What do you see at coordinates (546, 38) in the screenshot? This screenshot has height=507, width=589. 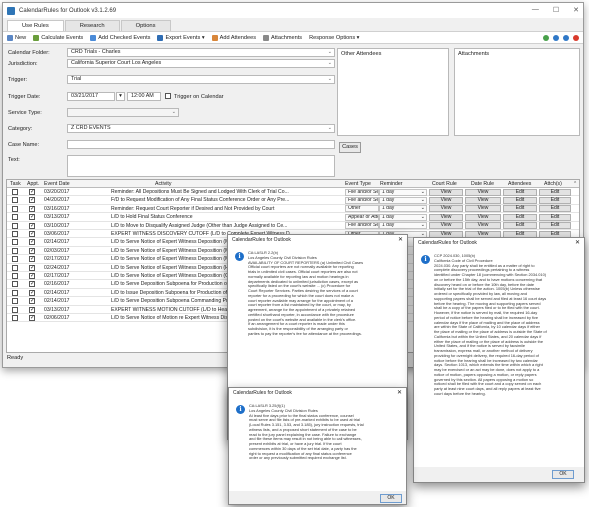 I see `refresh-icon` at bounding box center [546, 38].